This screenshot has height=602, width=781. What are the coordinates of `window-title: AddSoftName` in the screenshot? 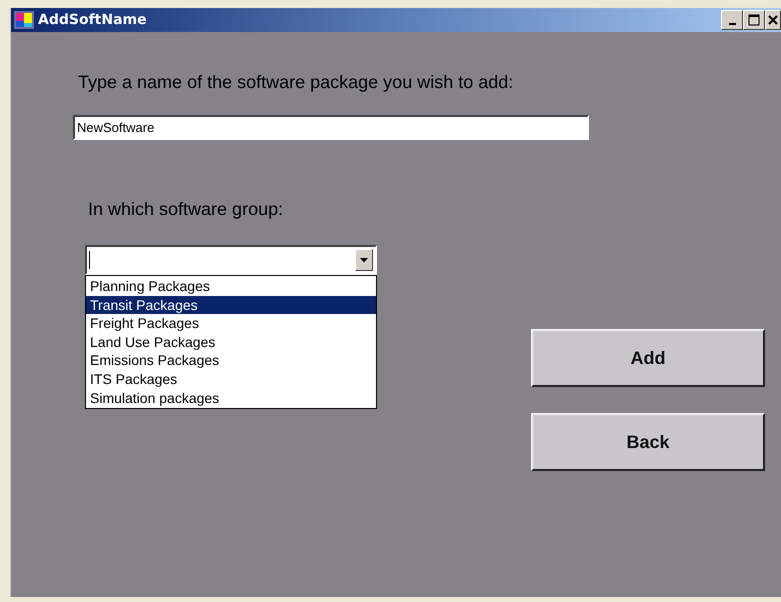 It's located at (92, 20).